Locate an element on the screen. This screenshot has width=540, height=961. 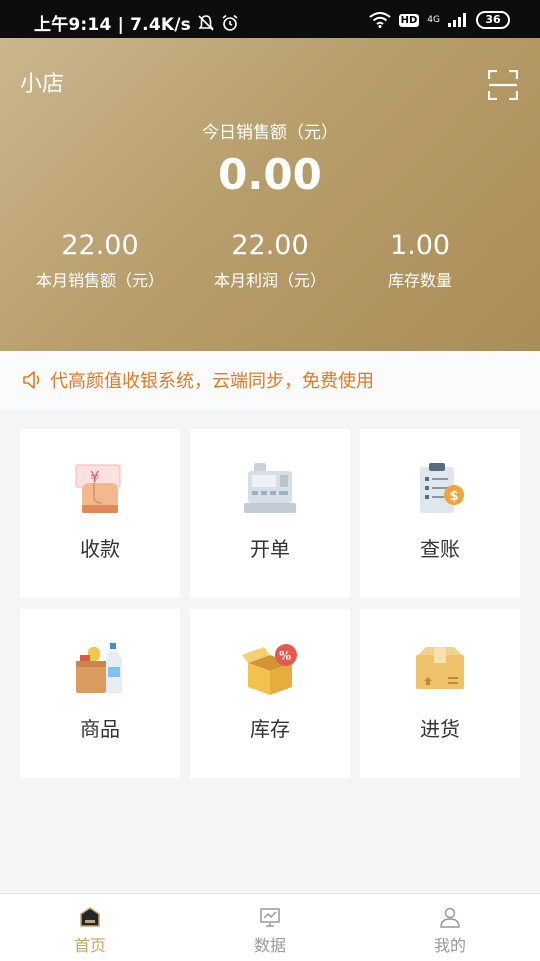
tile-label: 查账 is located at coordinates (440, 549).